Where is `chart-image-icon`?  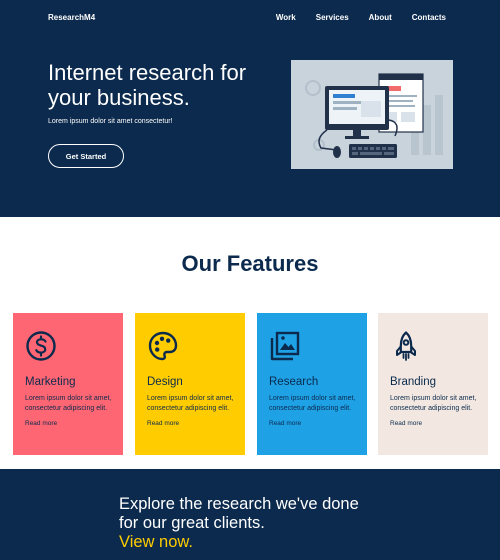
chart-image-icon is located at coordinates (285, 346).